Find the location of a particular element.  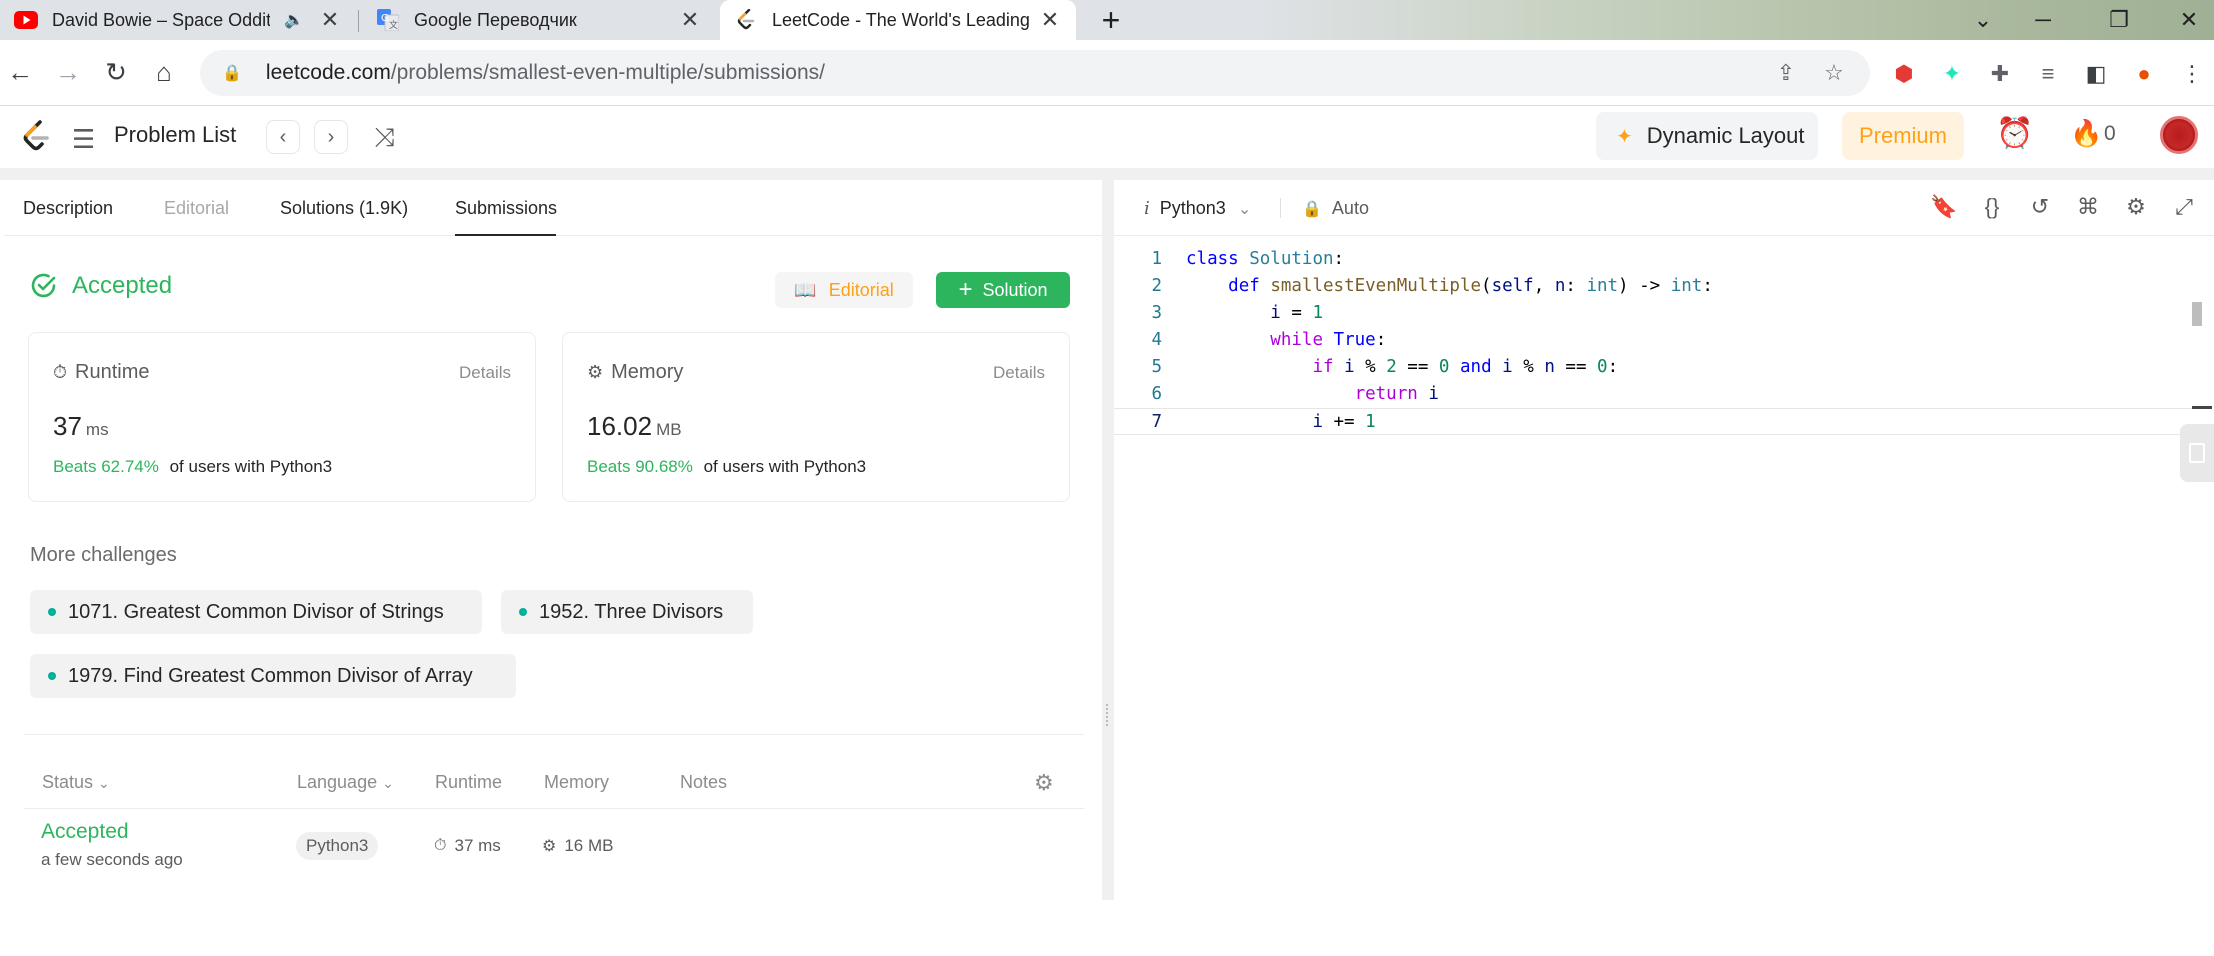

tab-title: David Bowie – Space Oddity is located at coordinates (161, 19).